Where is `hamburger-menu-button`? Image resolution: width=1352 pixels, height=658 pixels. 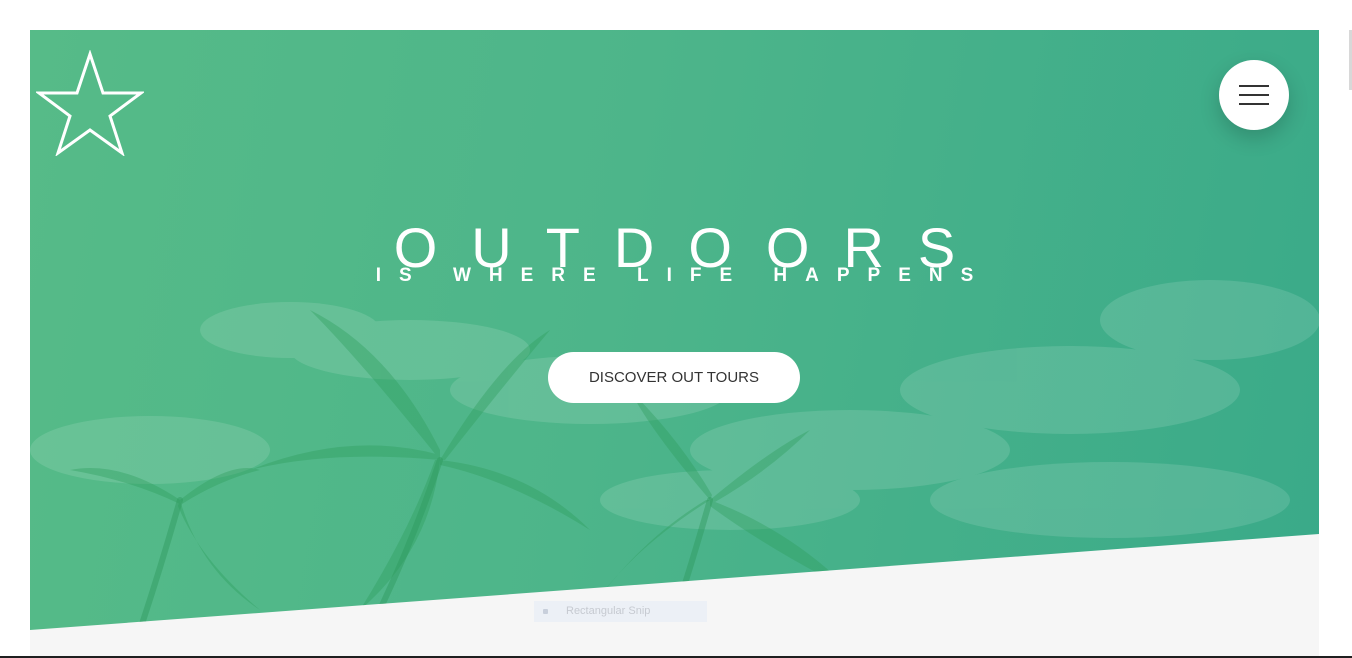
hamburger-menu-button is located at coordinates (1254, 95).